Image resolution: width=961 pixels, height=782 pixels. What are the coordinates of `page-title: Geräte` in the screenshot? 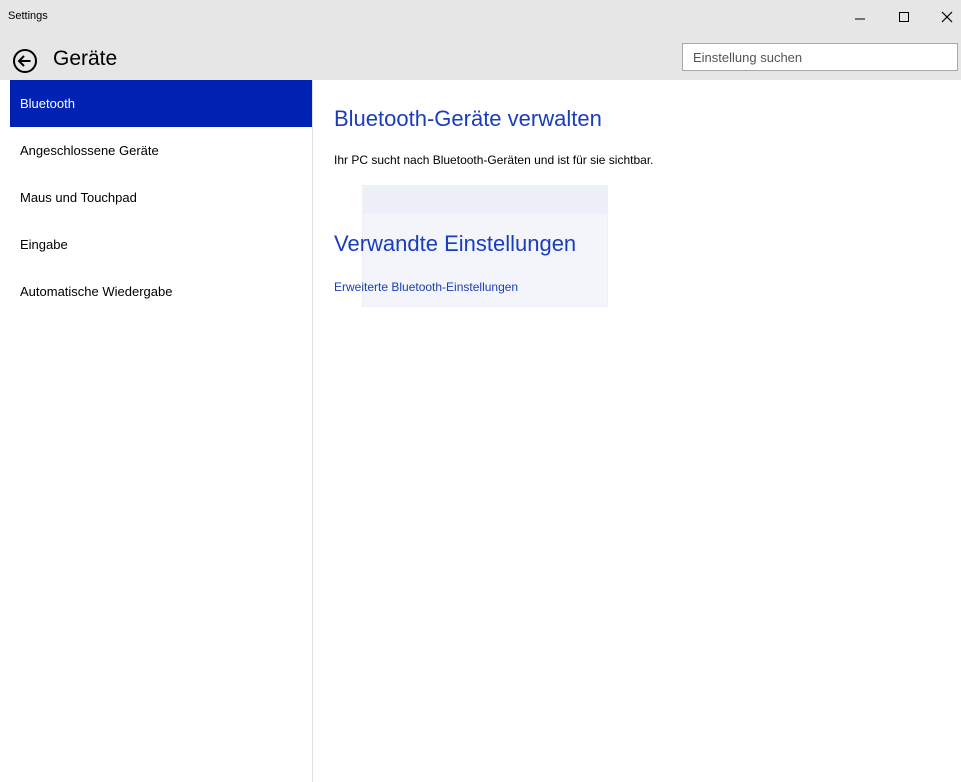 It's located at (85, 58).